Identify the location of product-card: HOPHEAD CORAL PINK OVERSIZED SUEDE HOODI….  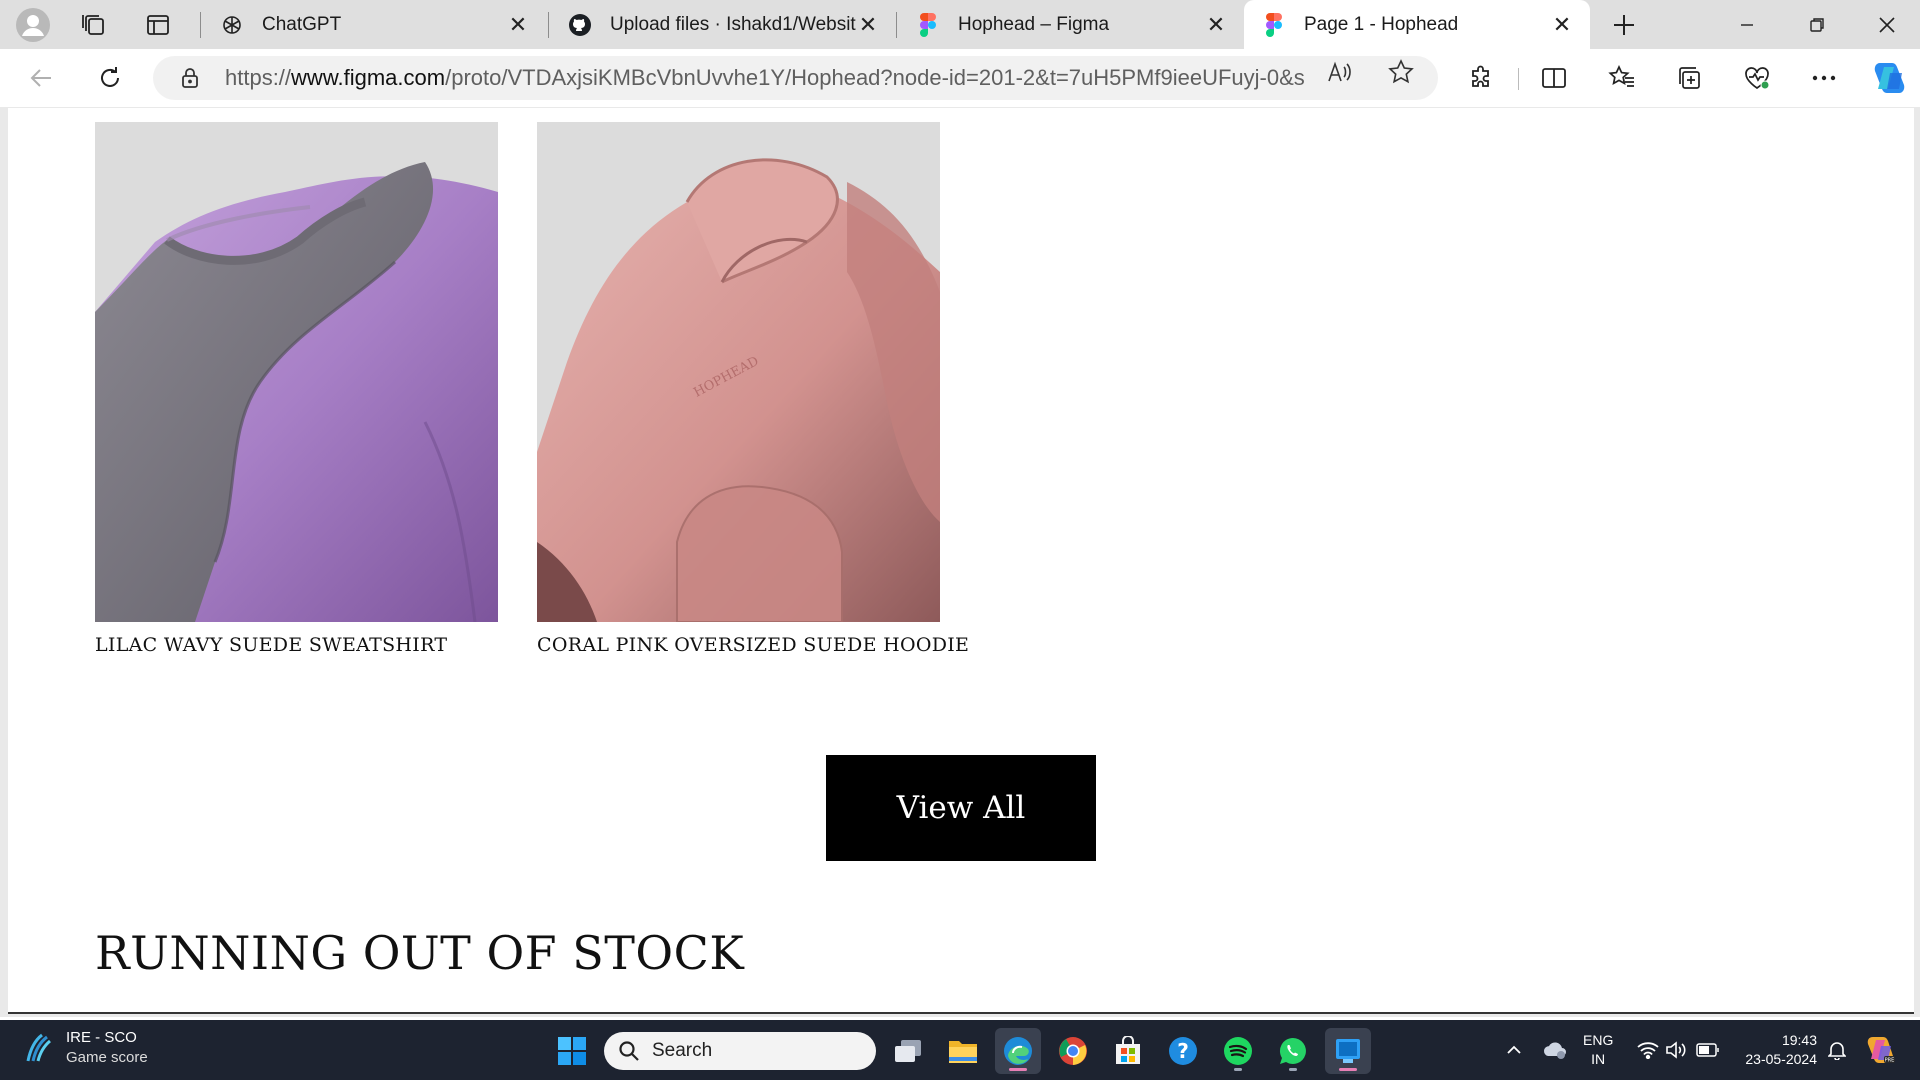
(753, 389).